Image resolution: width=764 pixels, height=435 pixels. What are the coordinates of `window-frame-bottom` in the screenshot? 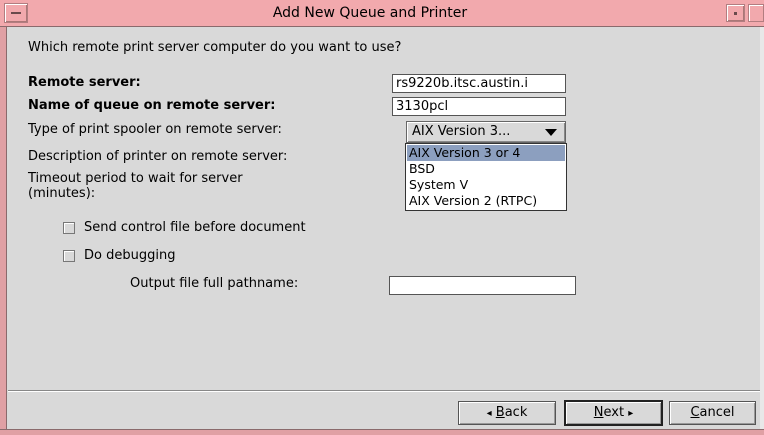 It's located at (382, 432).